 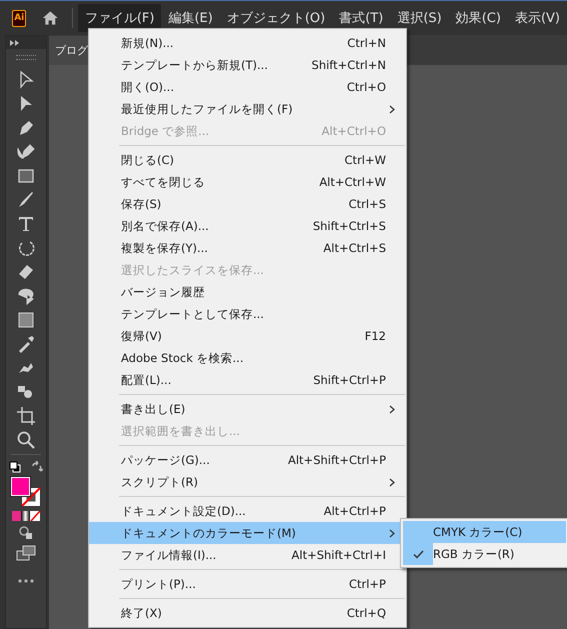 What do you see at coordinates (365, 160) in the screenshot?
I see `shortcut-label: Ctrl+W` at bounding box center [365, 160].